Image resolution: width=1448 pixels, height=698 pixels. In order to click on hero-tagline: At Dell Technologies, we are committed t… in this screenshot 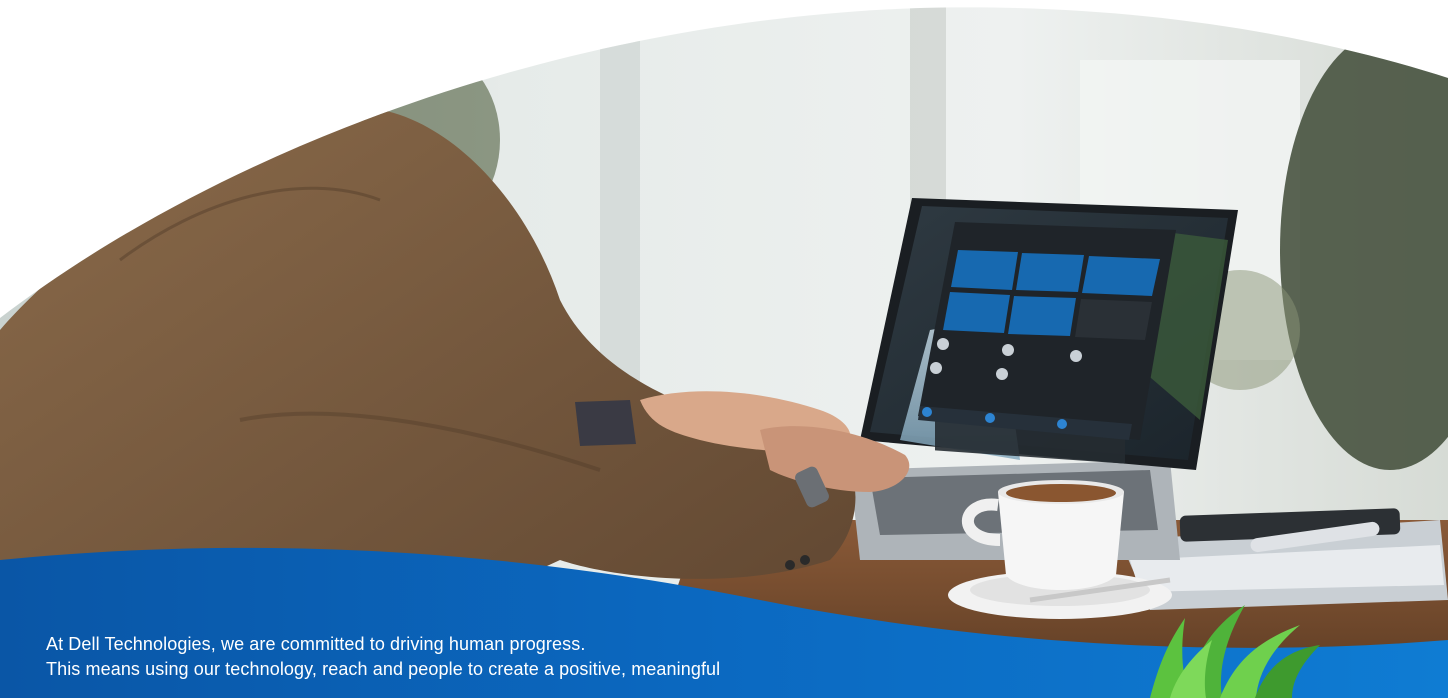, I will do `click(596, 657)`.